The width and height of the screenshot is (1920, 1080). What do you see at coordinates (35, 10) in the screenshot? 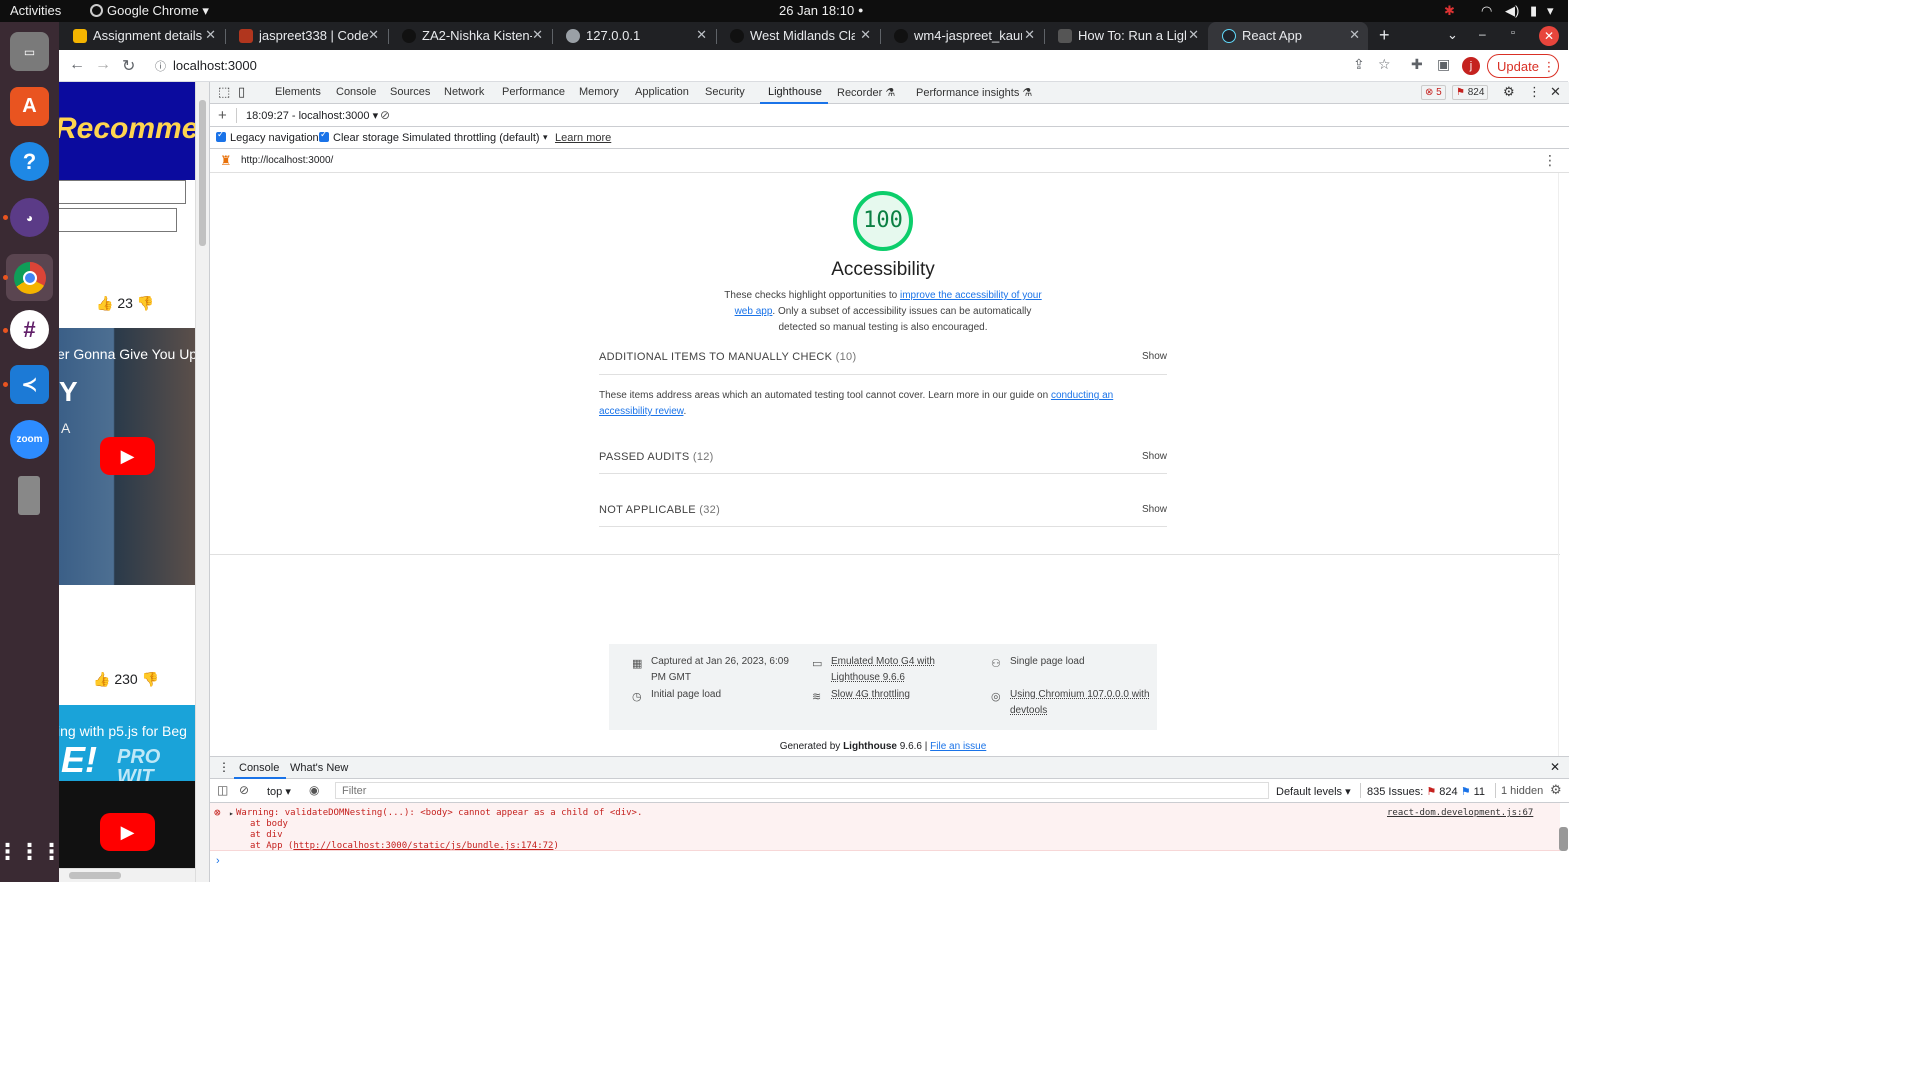
I see `activities-button: Activities` at bounding box center [35, 10].